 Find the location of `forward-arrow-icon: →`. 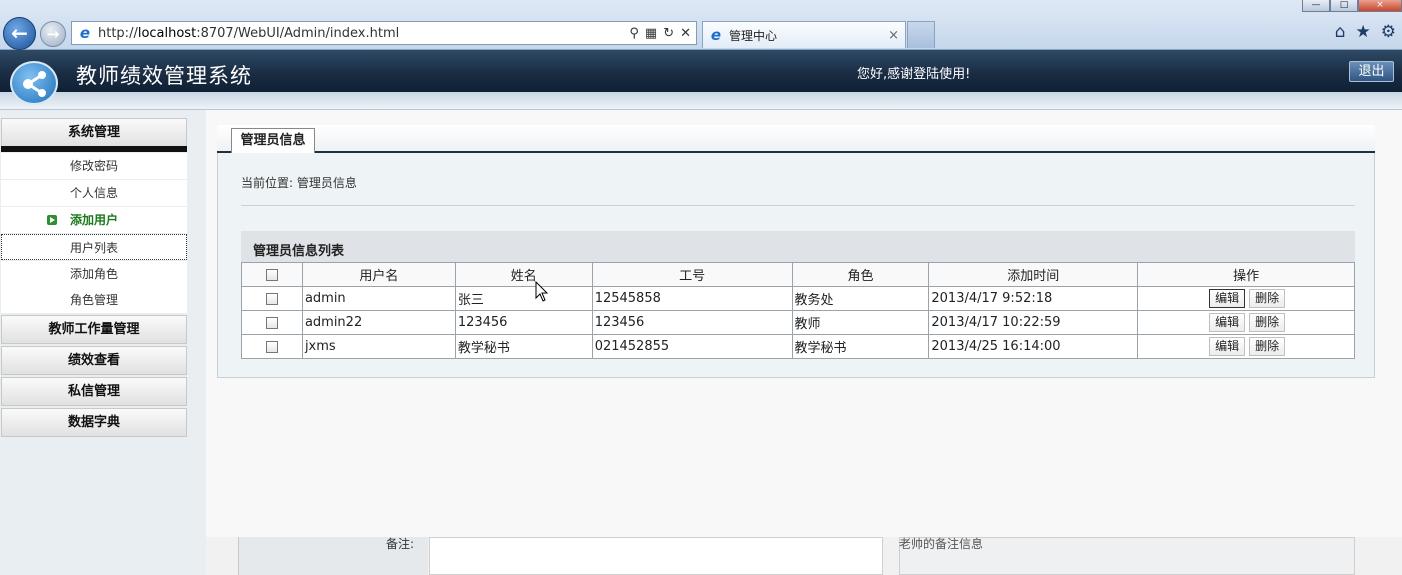

forward-arrow-icon: → is located at coordinates (53, 34).